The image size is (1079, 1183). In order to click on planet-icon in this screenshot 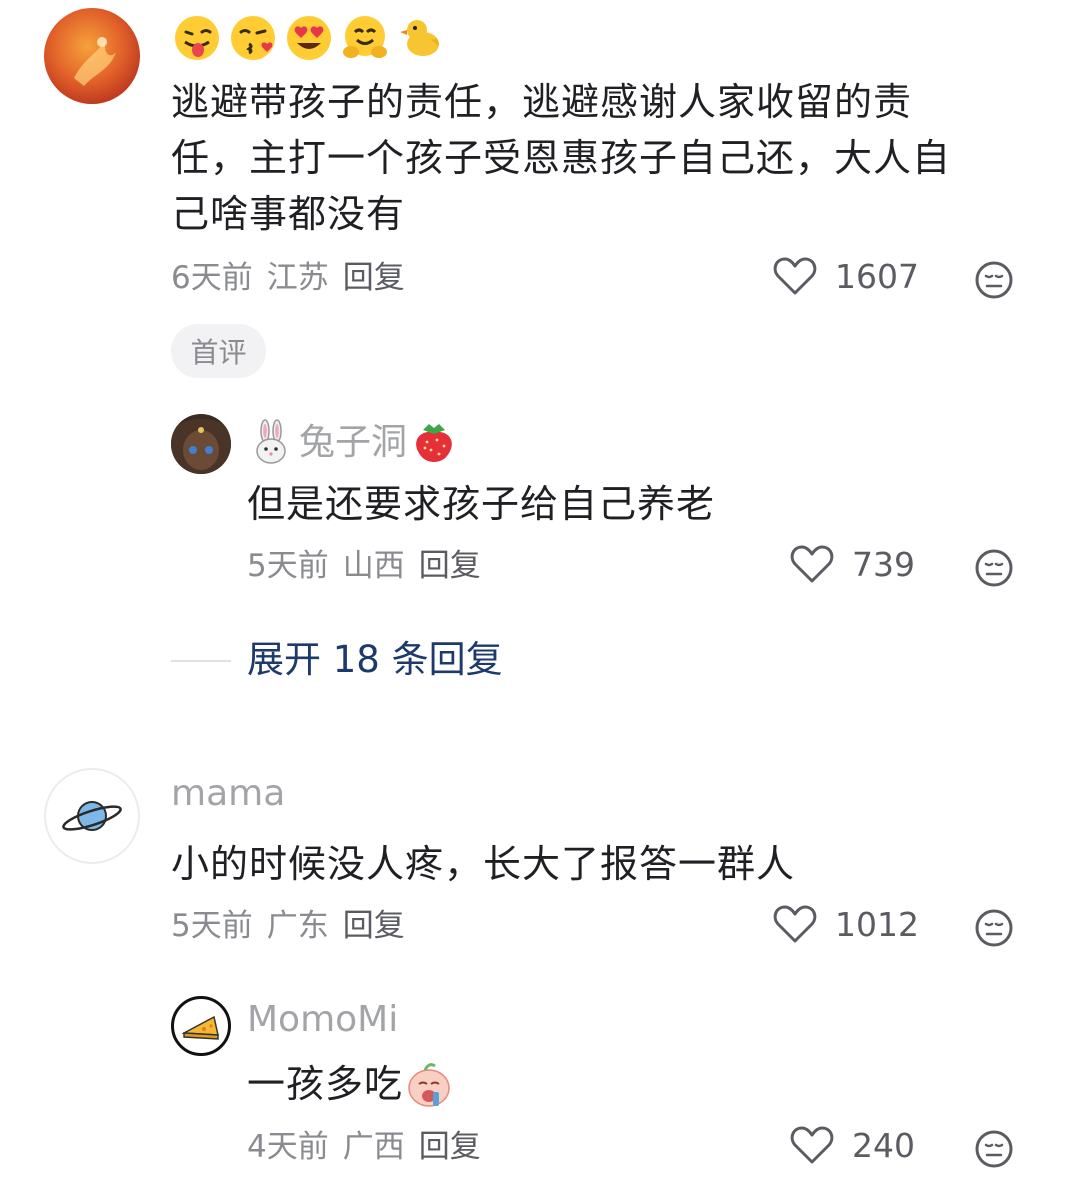, I will do `click(92, 816)`.